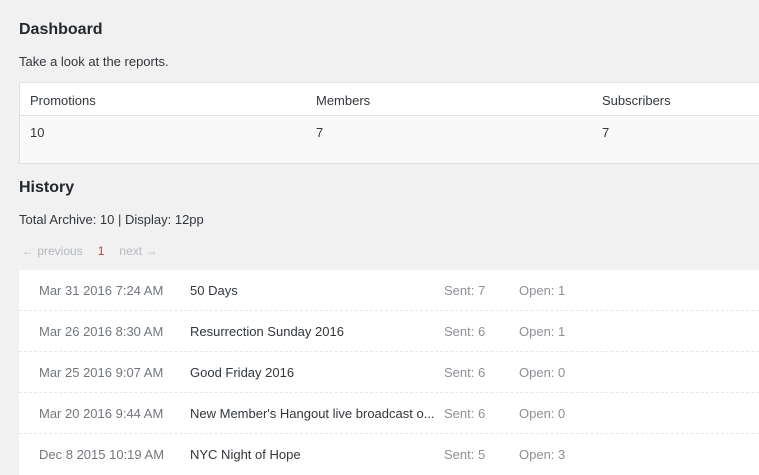 Image resolution: width=759 pixels, height=475 pixels. What do you see at coordinates (111, 219) in the screenshot?
I see `history-total: Total Archive: 10 | Display: 12pp` at bounding box center [111, 219].